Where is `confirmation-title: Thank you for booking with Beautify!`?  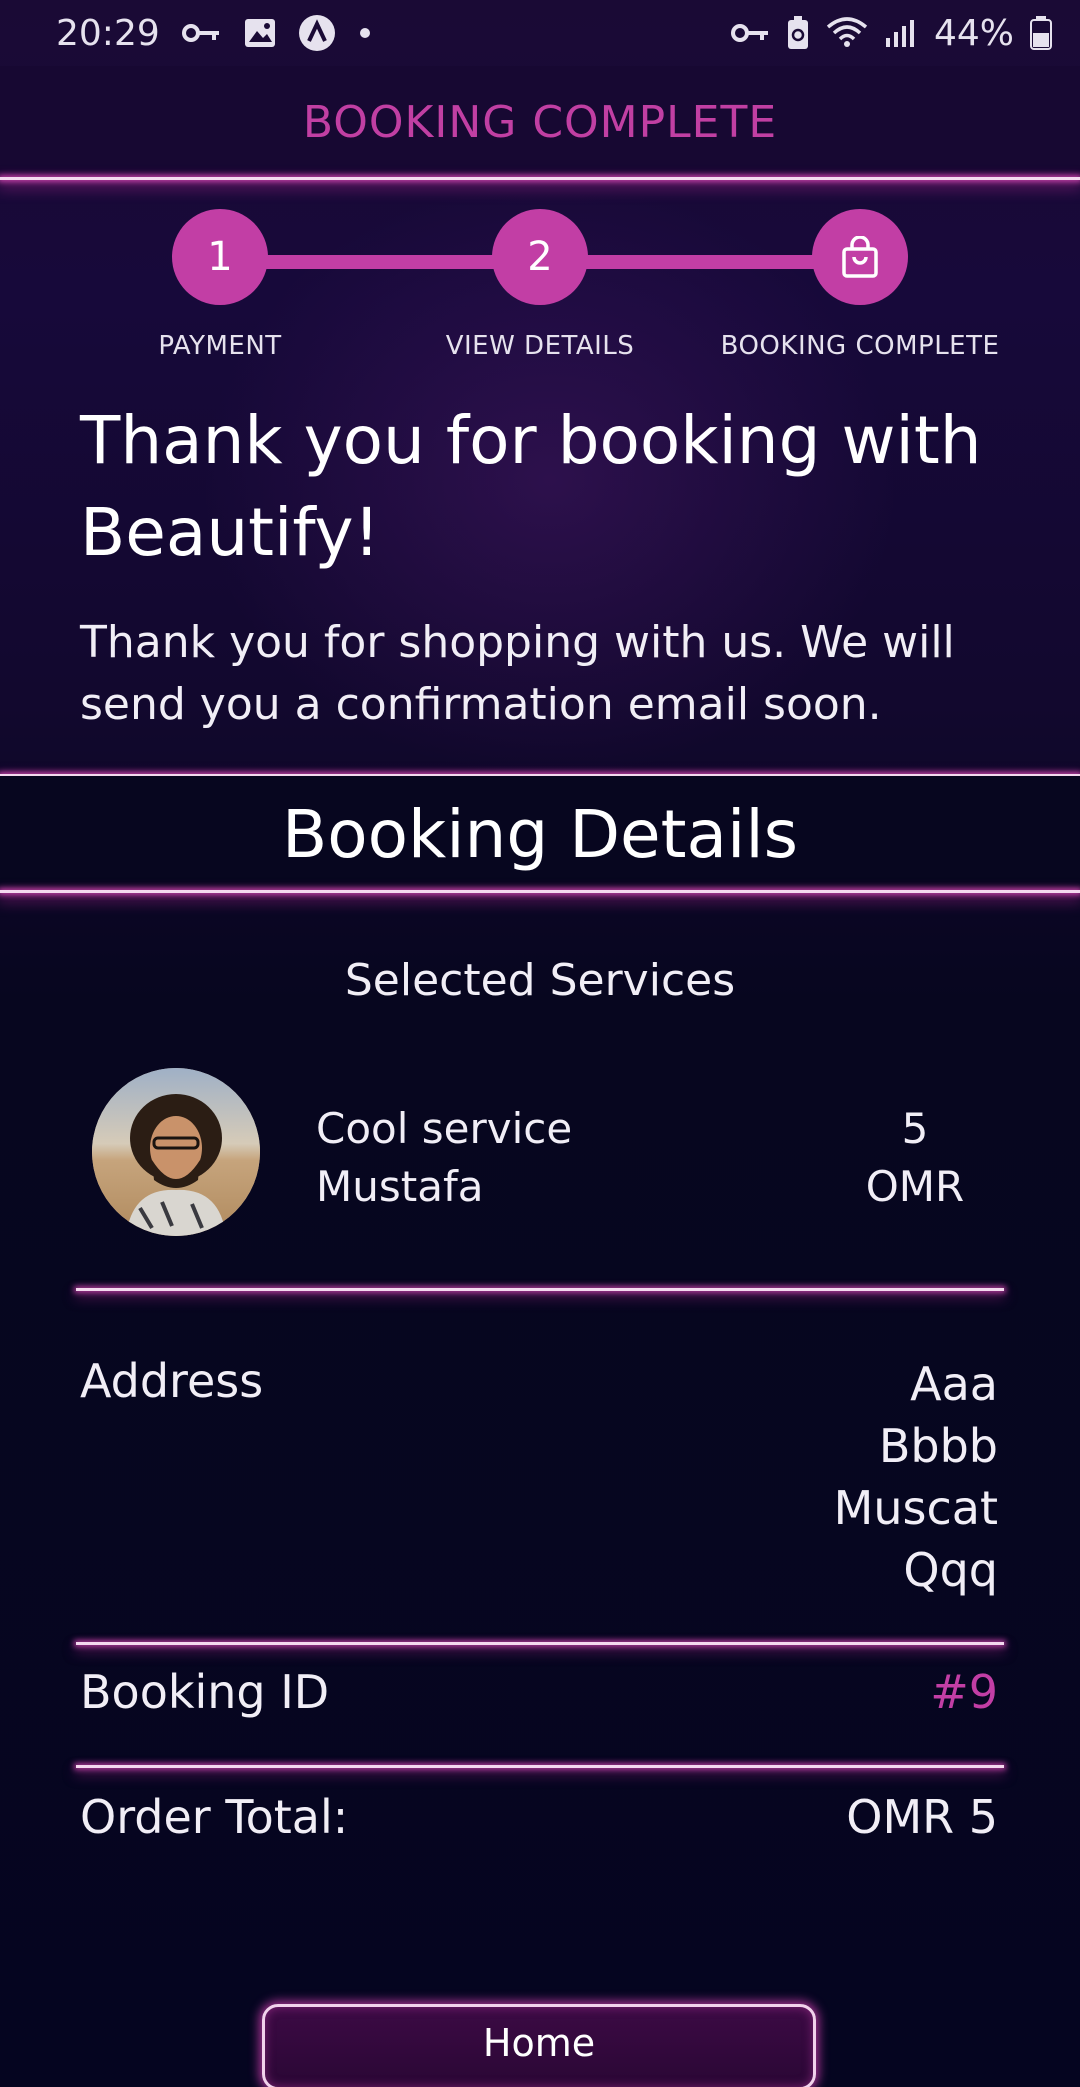 confirmation-title: Thank you for booking with Beautify! is located at coordinates (531, 486).